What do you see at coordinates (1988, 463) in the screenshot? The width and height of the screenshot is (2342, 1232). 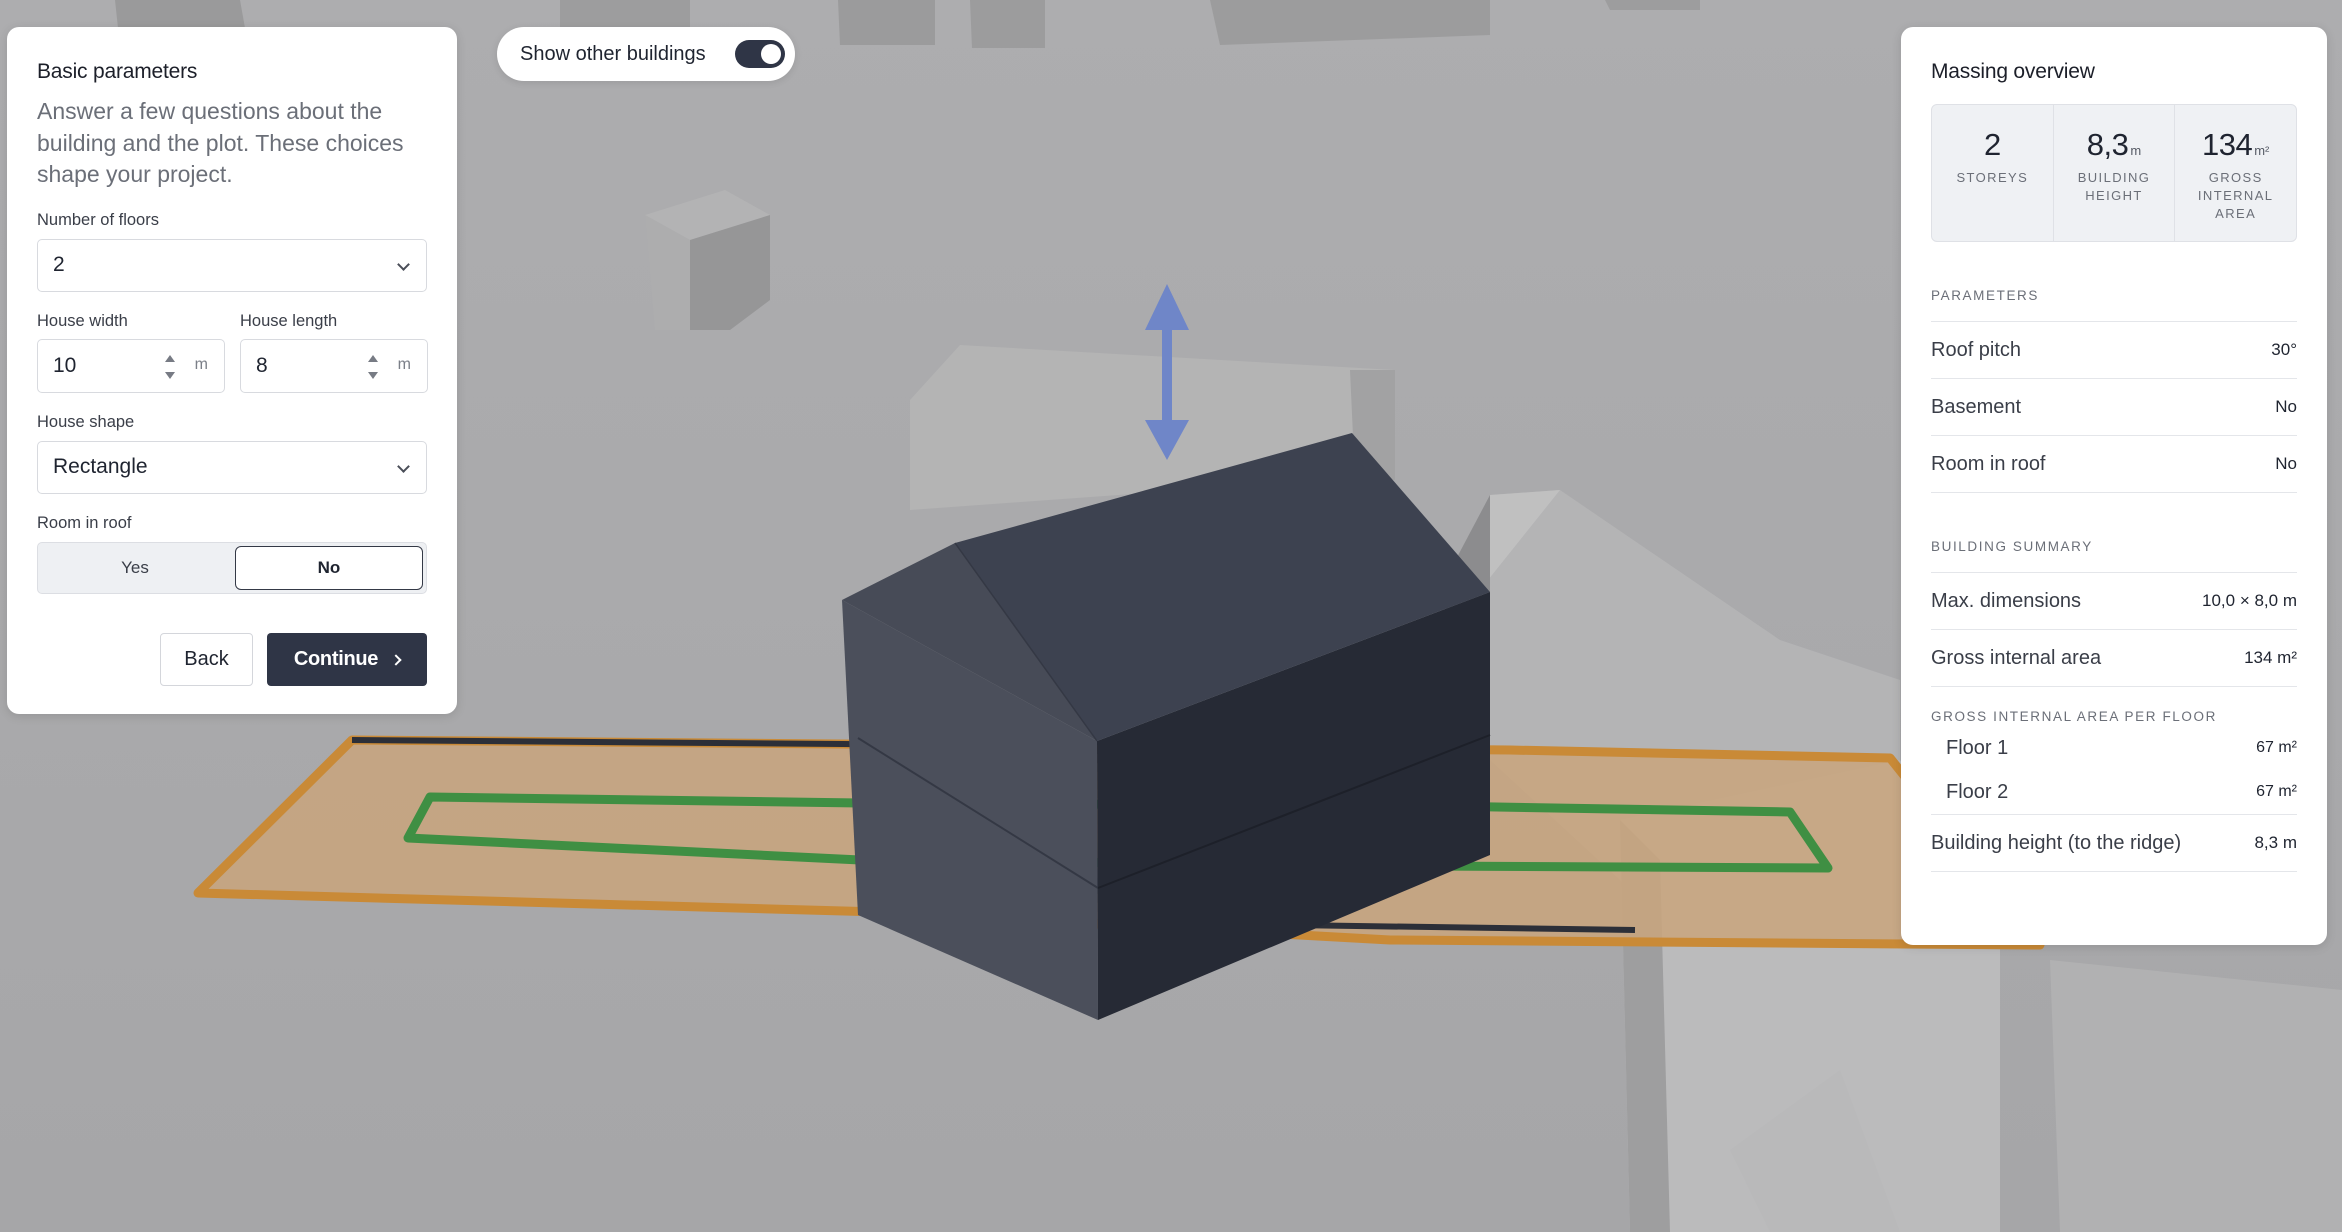 I see `row-label: Room in roof` at bounding box center [1988, 463].